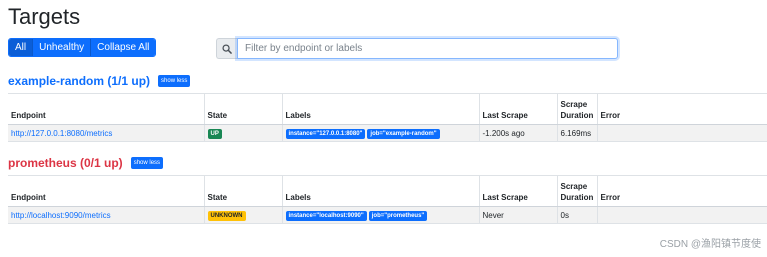  I want to click on pool-title: example-random (1/1 up), so click(79, 81).